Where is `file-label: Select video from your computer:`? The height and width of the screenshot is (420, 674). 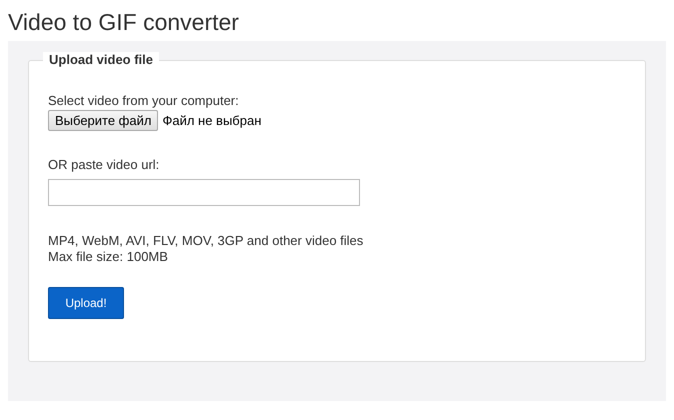
file-label: Select video from your computer: is located at coordinates (144, 101).